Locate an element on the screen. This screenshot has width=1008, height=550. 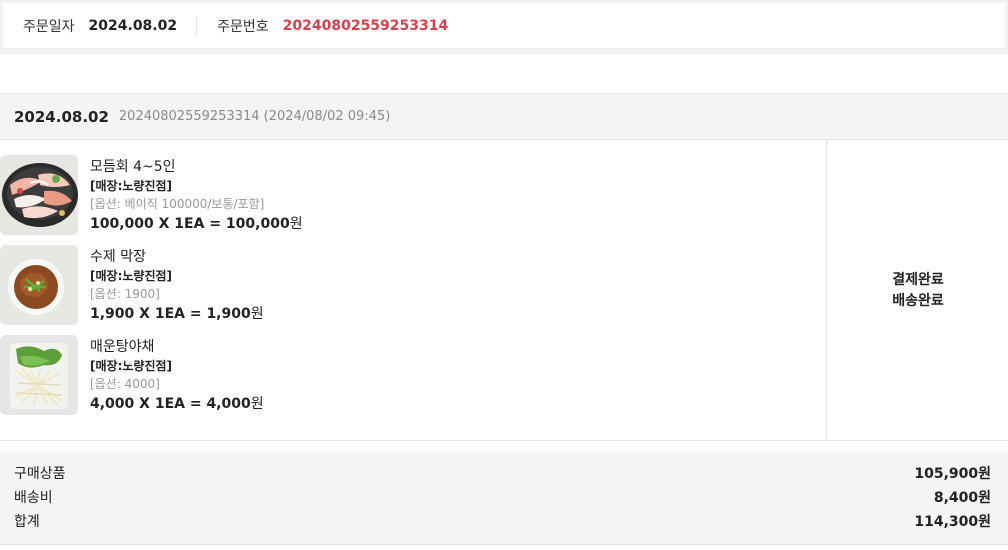
info-divider is located at coordinates (197, 25).